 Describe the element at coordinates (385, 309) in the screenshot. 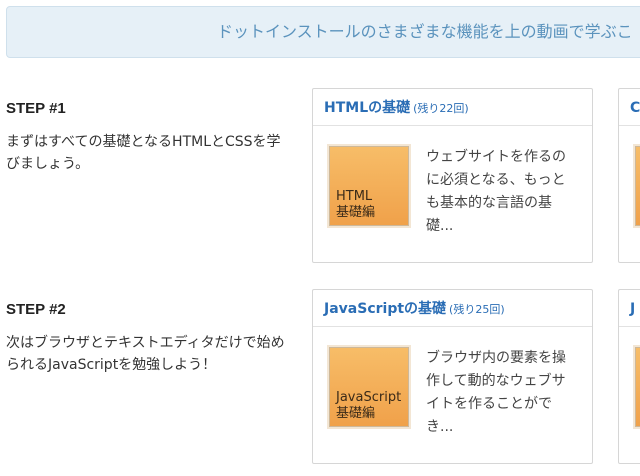

I see `course-title-link: JavaScriptの基礎` at that location.